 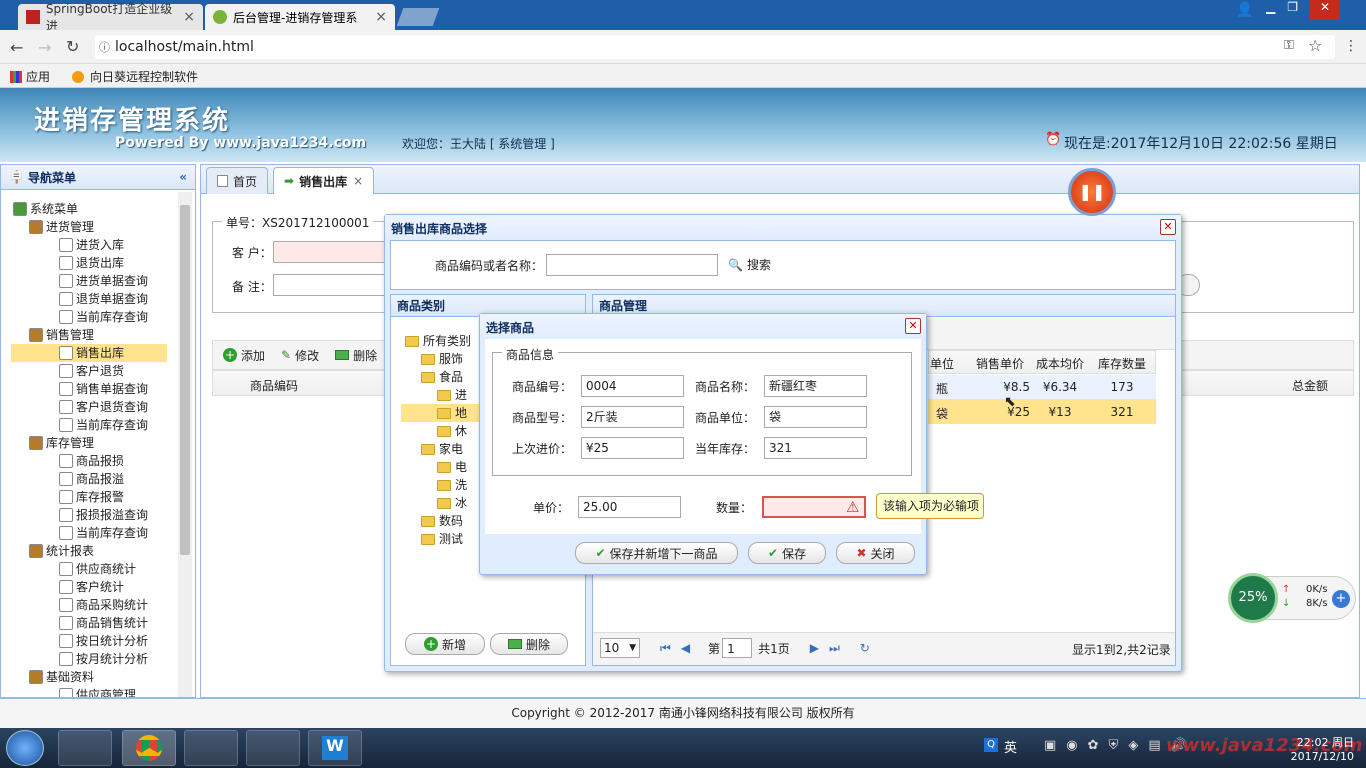 What do you see at coordinates (632, 448) in the screenshot?
I see `last-price-field: ¥25` at bounding box center [632, 448].